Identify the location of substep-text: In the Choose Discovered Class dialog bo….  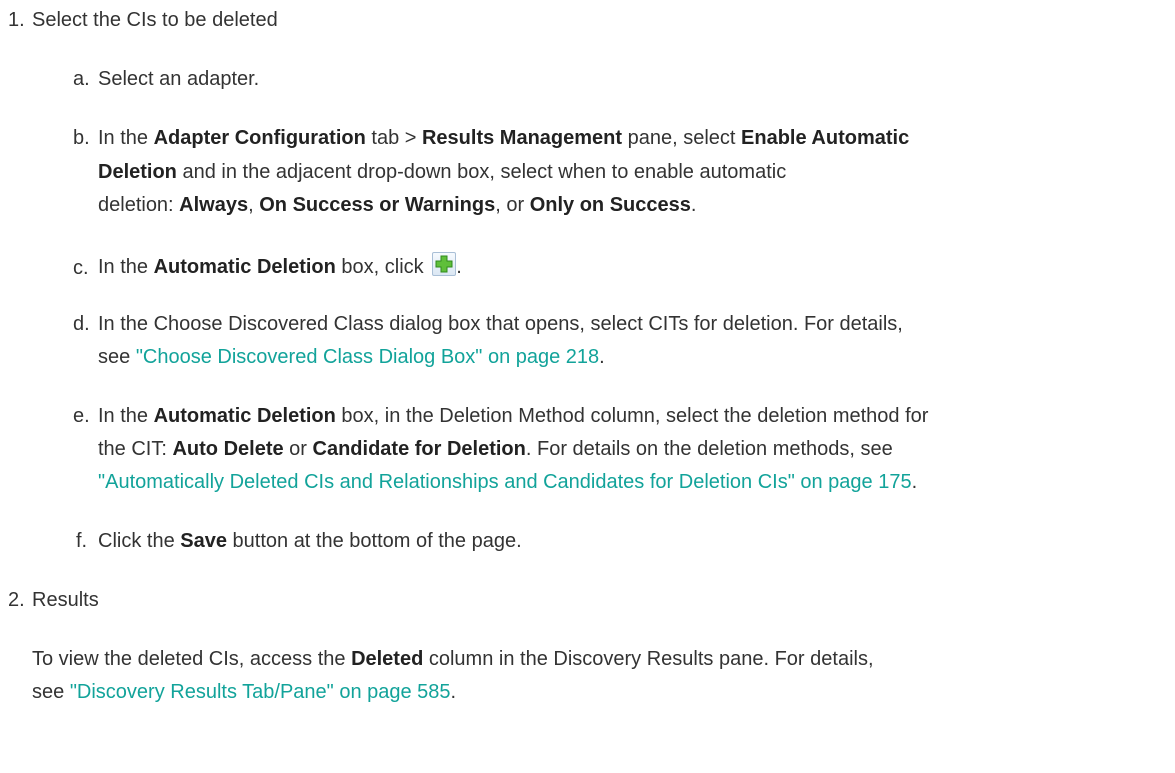
(500, 324).